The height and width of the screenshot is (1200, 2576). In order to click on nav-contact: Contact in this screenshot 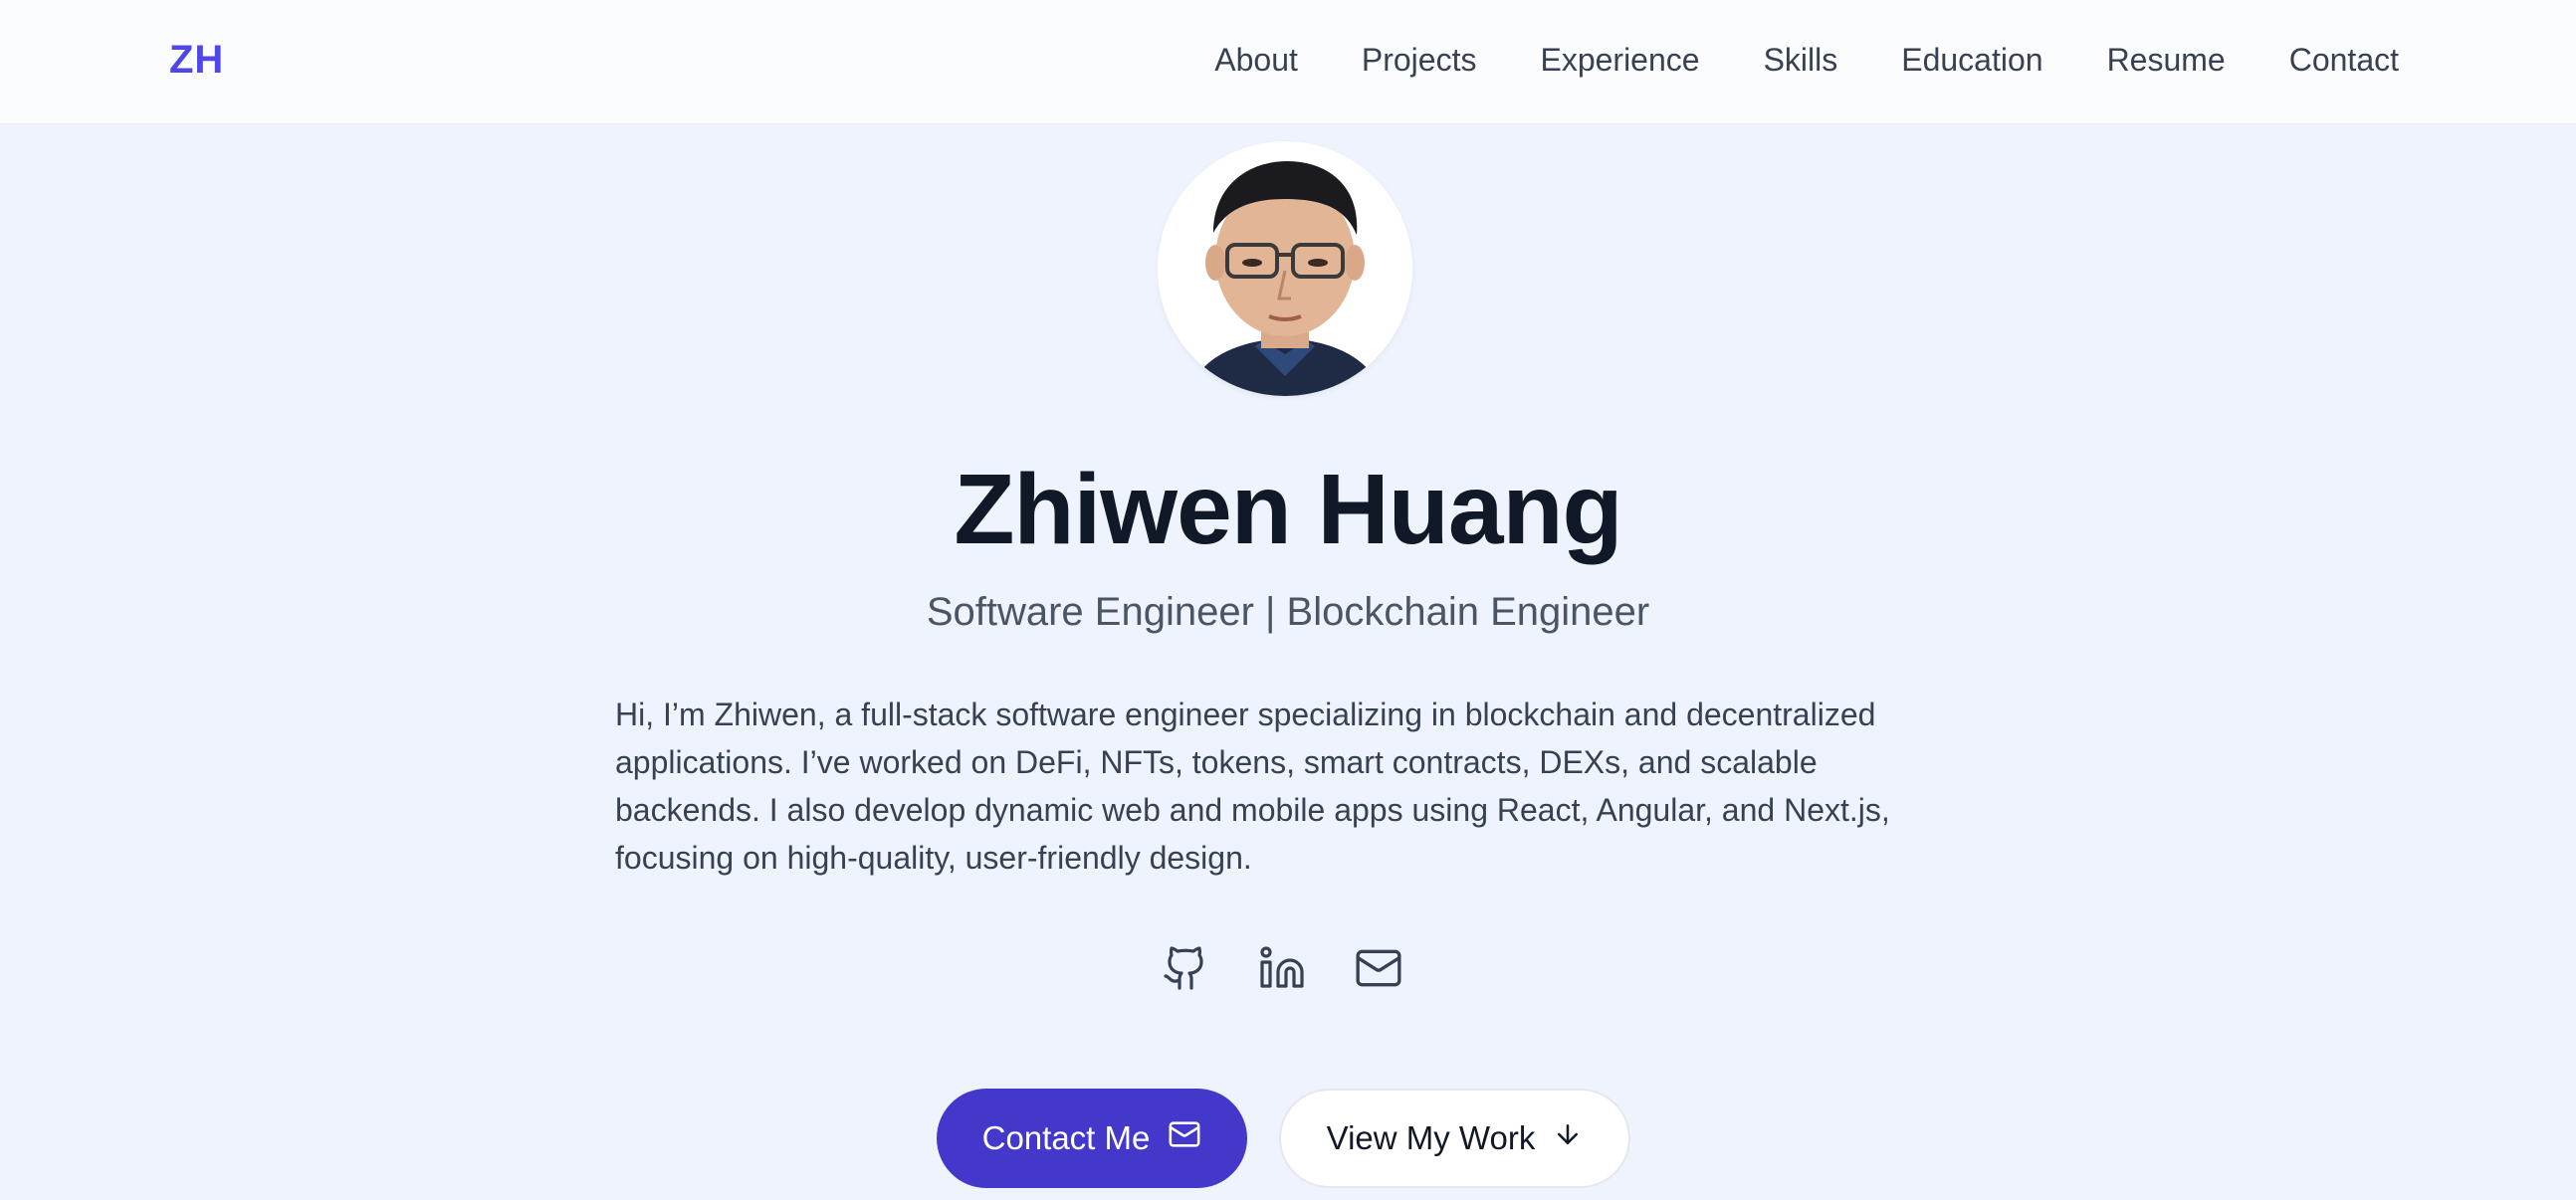, I will do `click(2344, 60)`.